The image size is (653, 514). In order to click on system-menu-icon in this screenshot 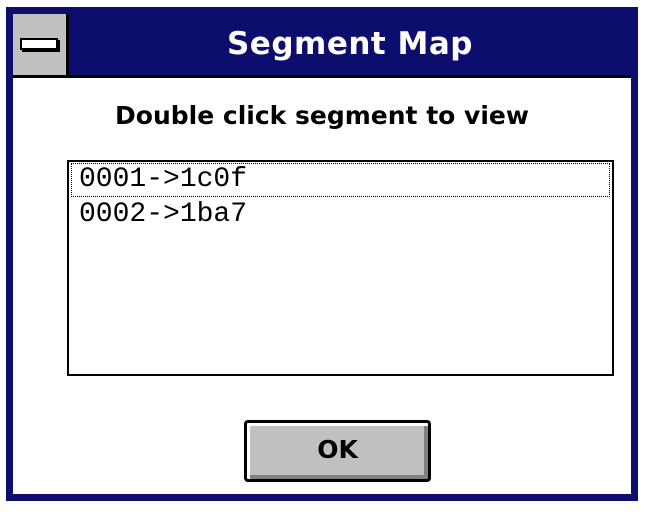, I will do `click(41, 44)`.